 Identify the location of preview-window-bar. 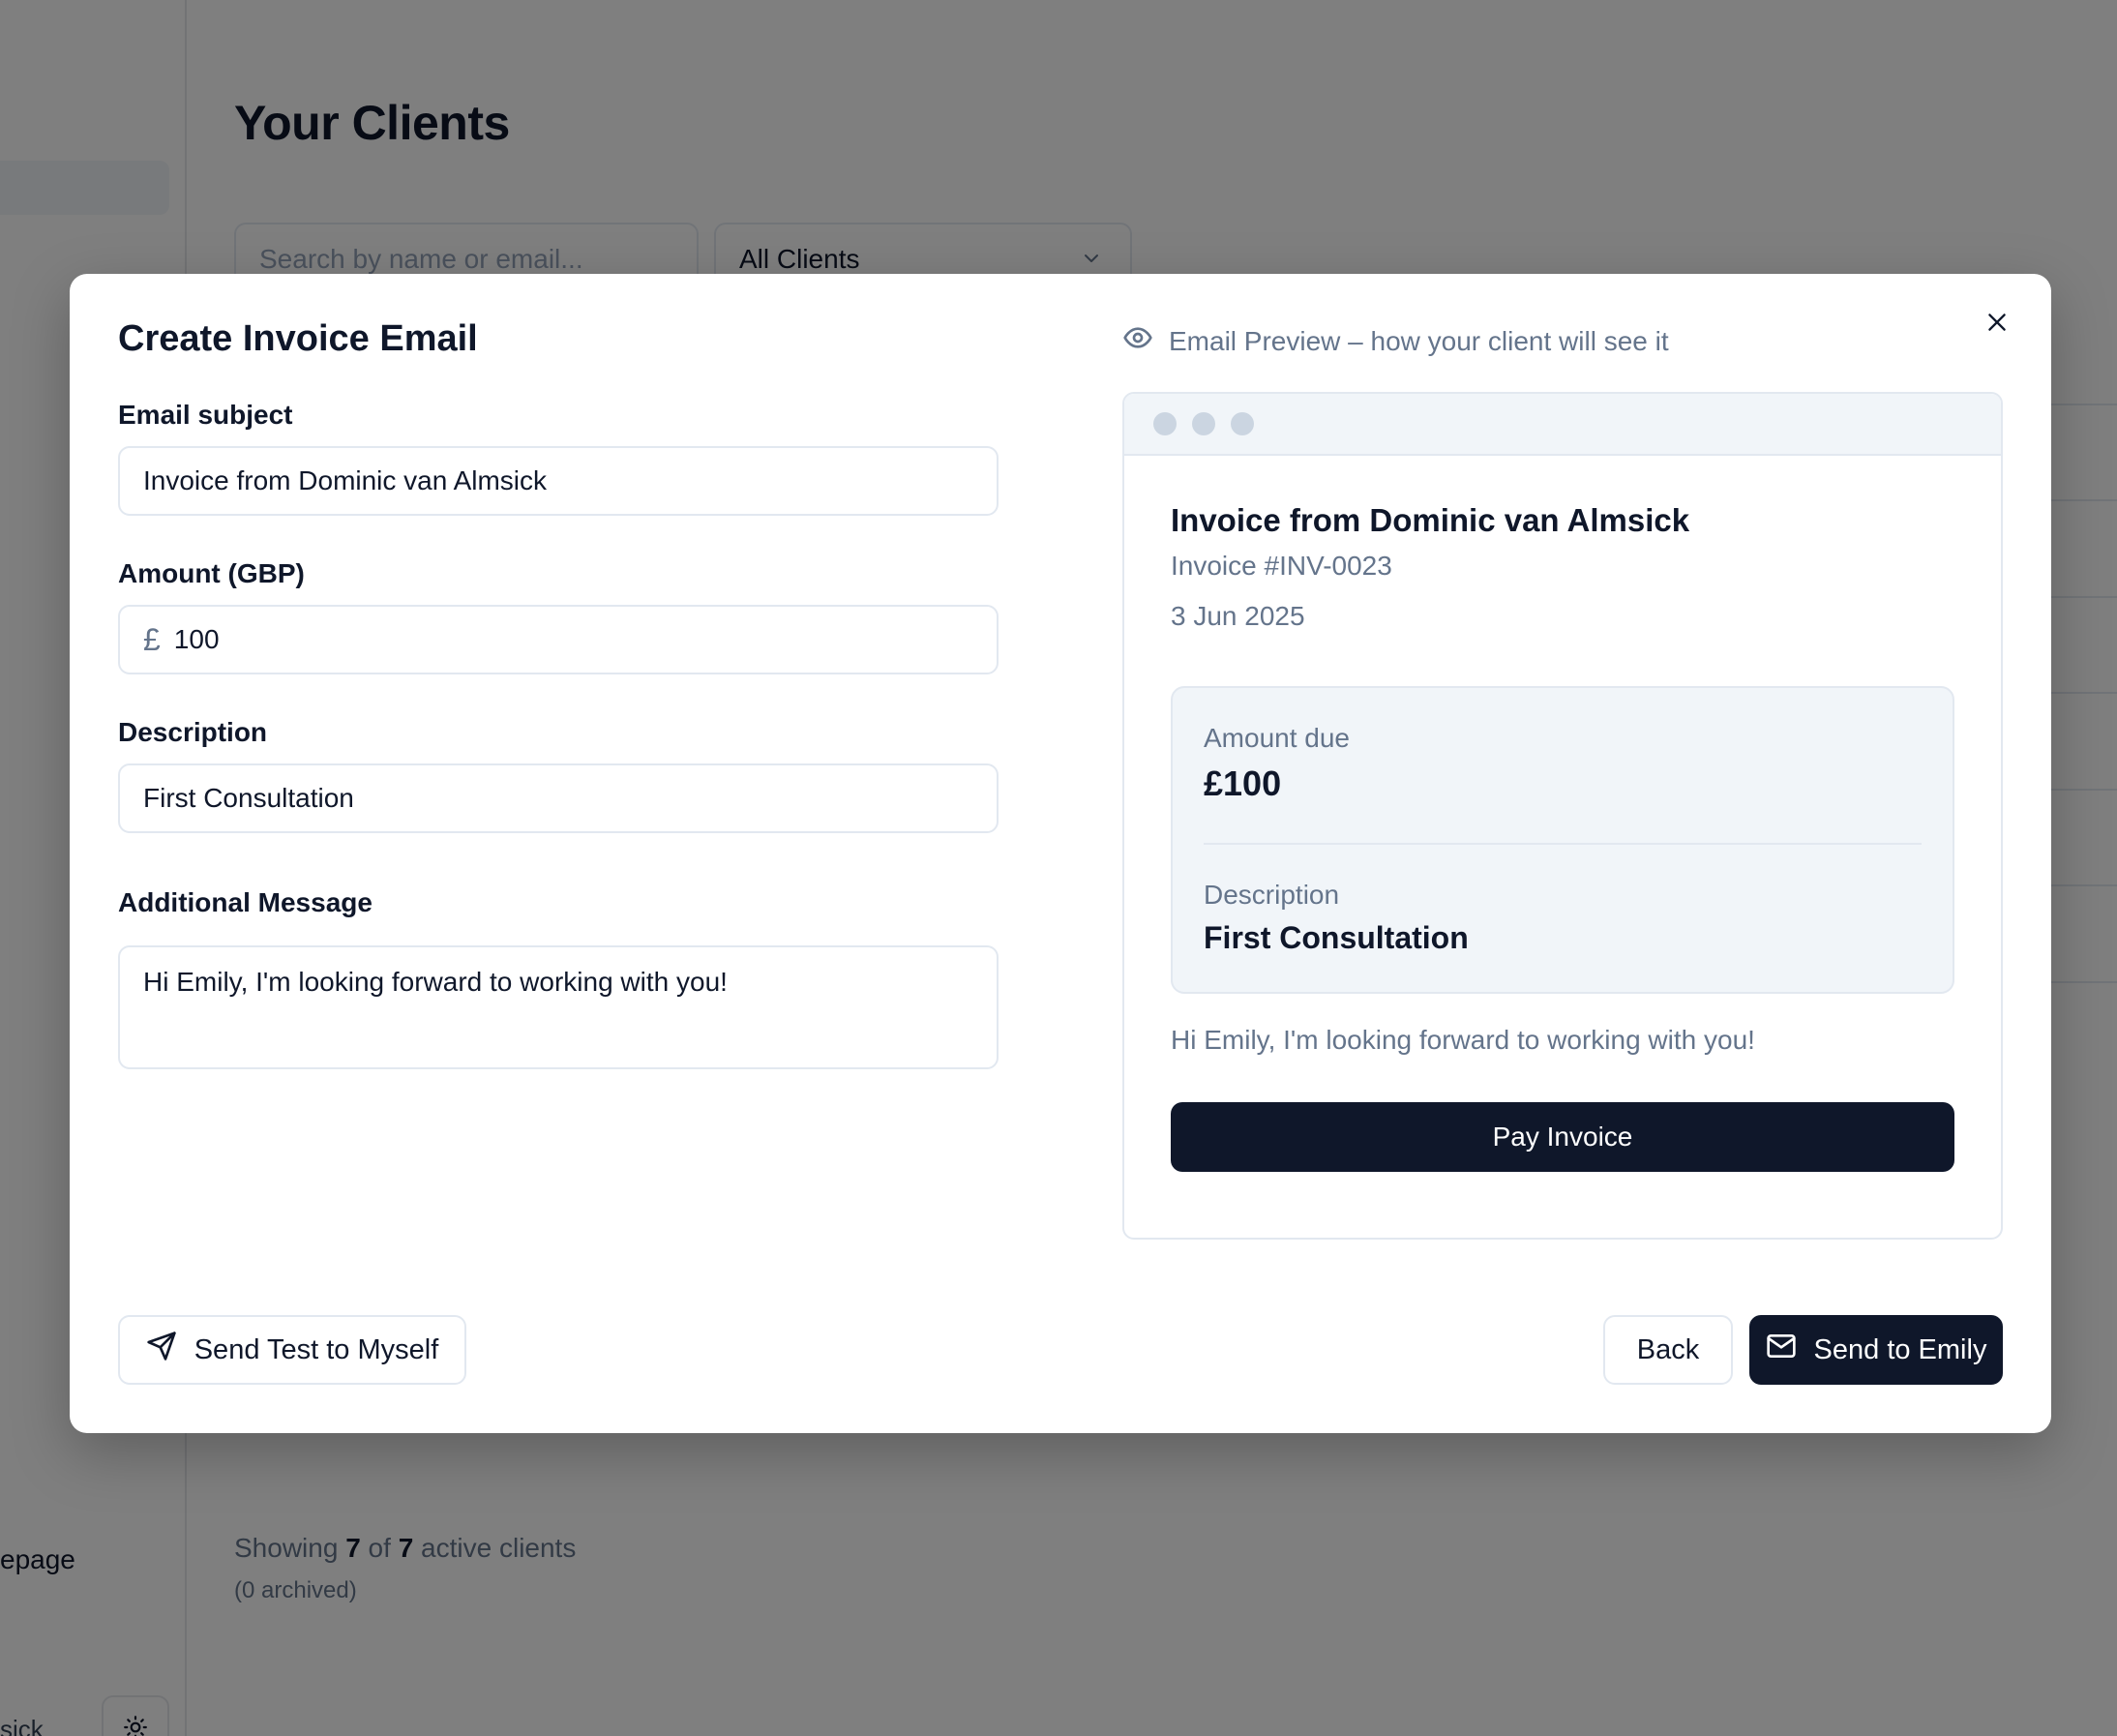
(1562, 425).